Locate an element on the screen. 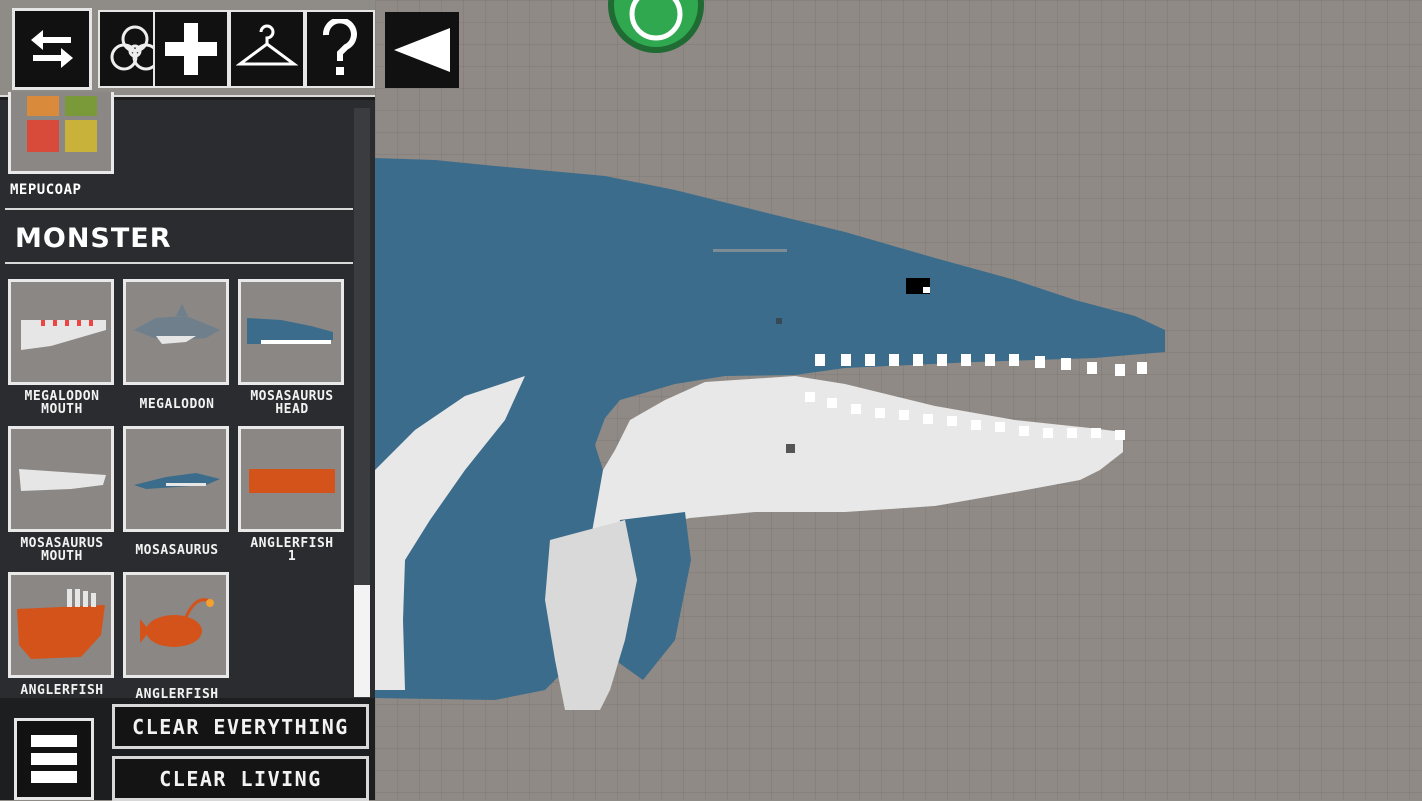  anglerfish-jaw-icon is located at coordinates (61, 624).